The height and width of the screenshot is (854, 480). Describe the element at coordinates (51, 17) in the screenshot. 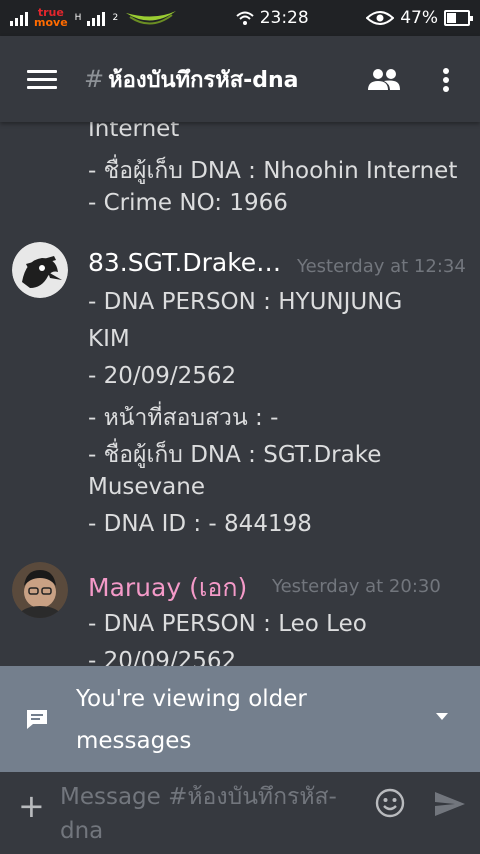

I see `carrier-logo: true move` at that location.